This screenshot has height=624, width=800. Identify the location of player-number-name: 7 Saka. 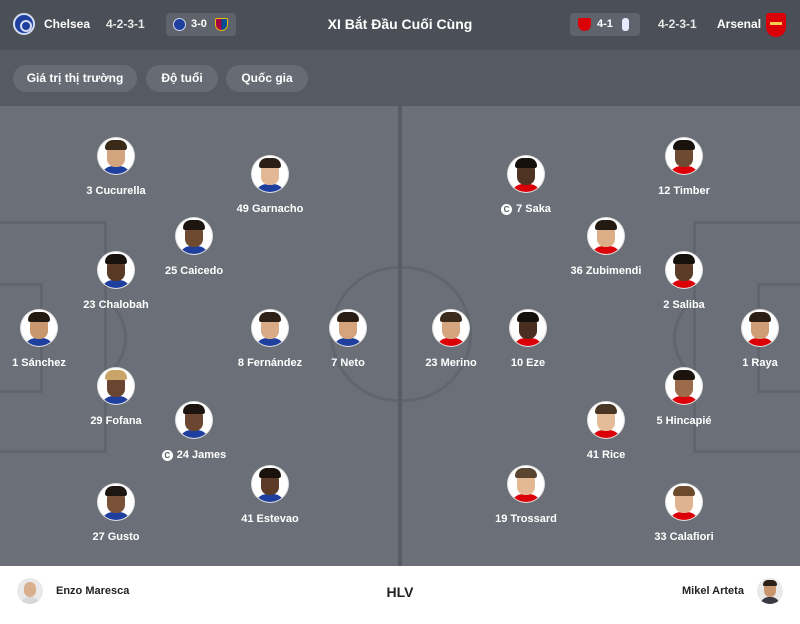
(533, 209).